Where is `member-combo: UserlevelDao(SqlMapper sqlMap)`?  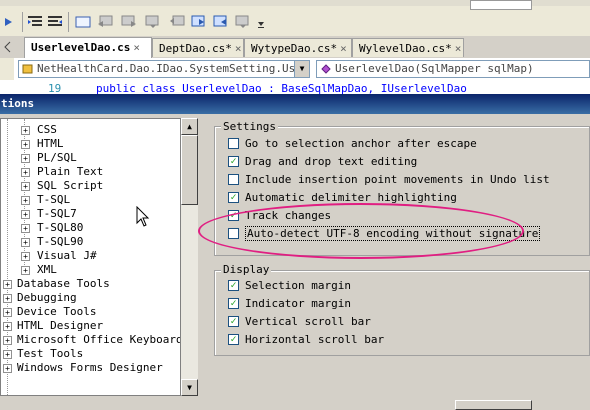
member-combo: UserlevelDao(SqlMapper sqlMap) is located at coordinates (453, 69).